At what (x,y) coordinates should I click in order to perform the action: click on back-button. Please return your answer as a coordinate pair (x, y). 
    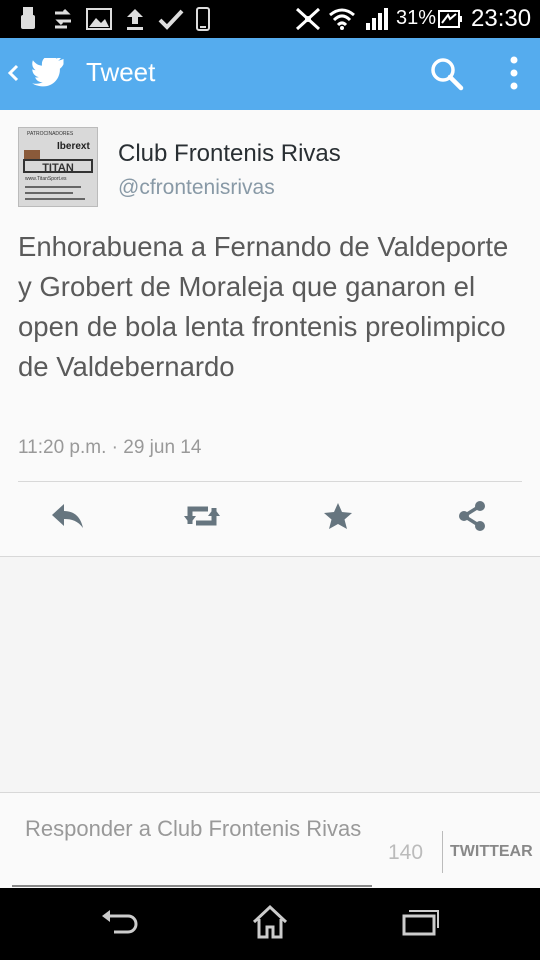
    Looking at the image, I should click on (40, 74).